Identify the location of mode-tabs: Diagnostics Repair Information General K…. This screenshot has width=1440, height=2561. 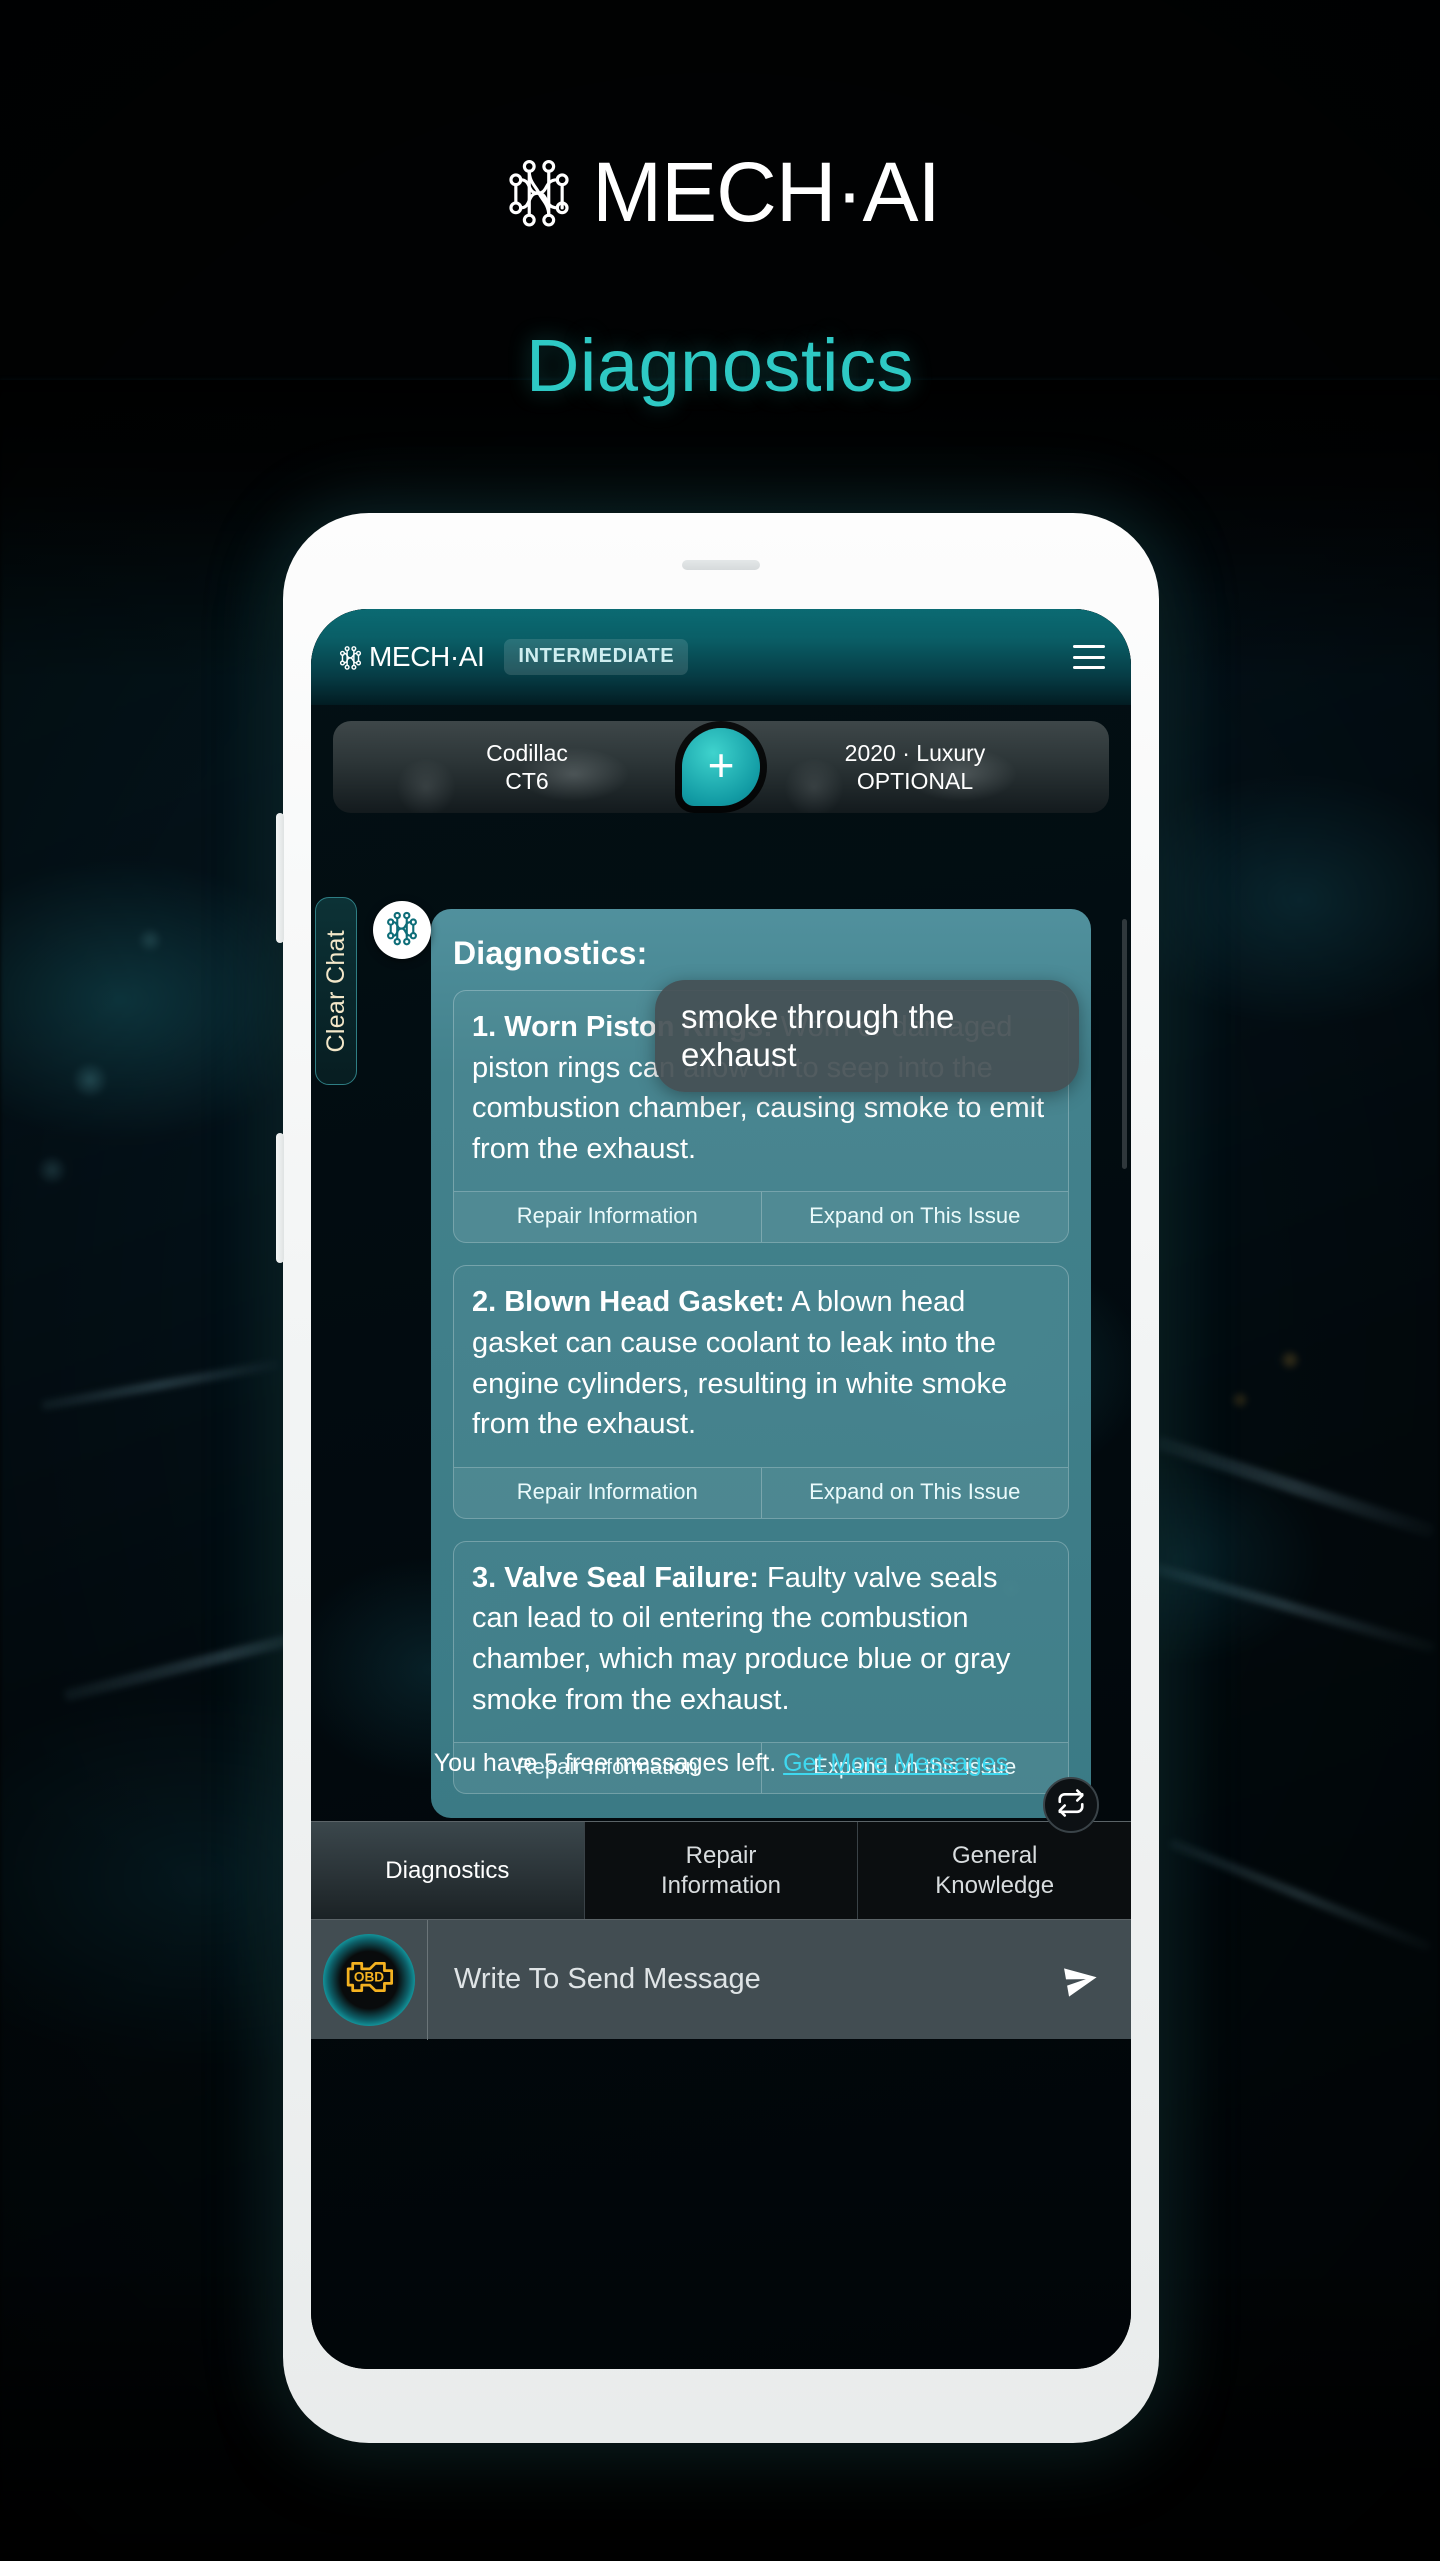
(721, 1870).